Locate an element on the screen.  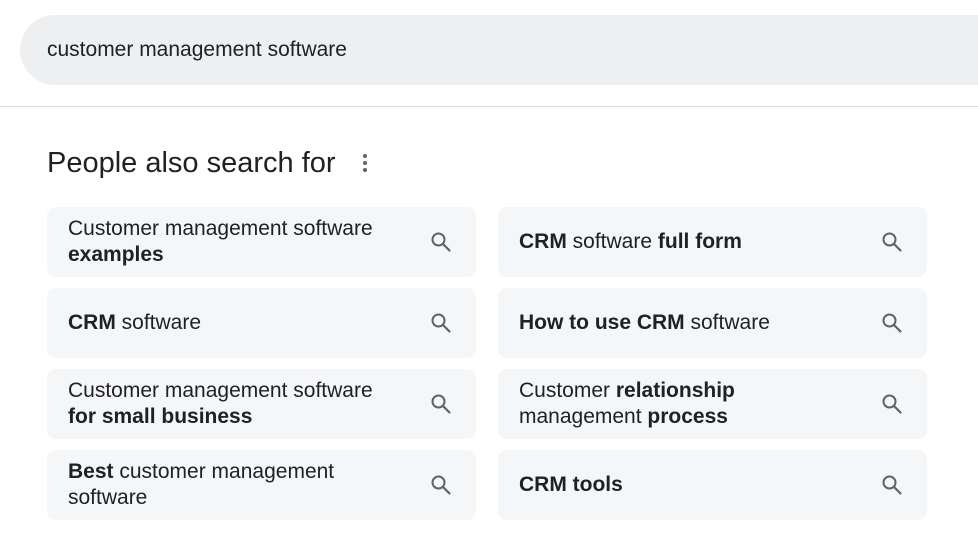
suggestion-chip: Customer relationship management process is located at coordinates (712, 404).